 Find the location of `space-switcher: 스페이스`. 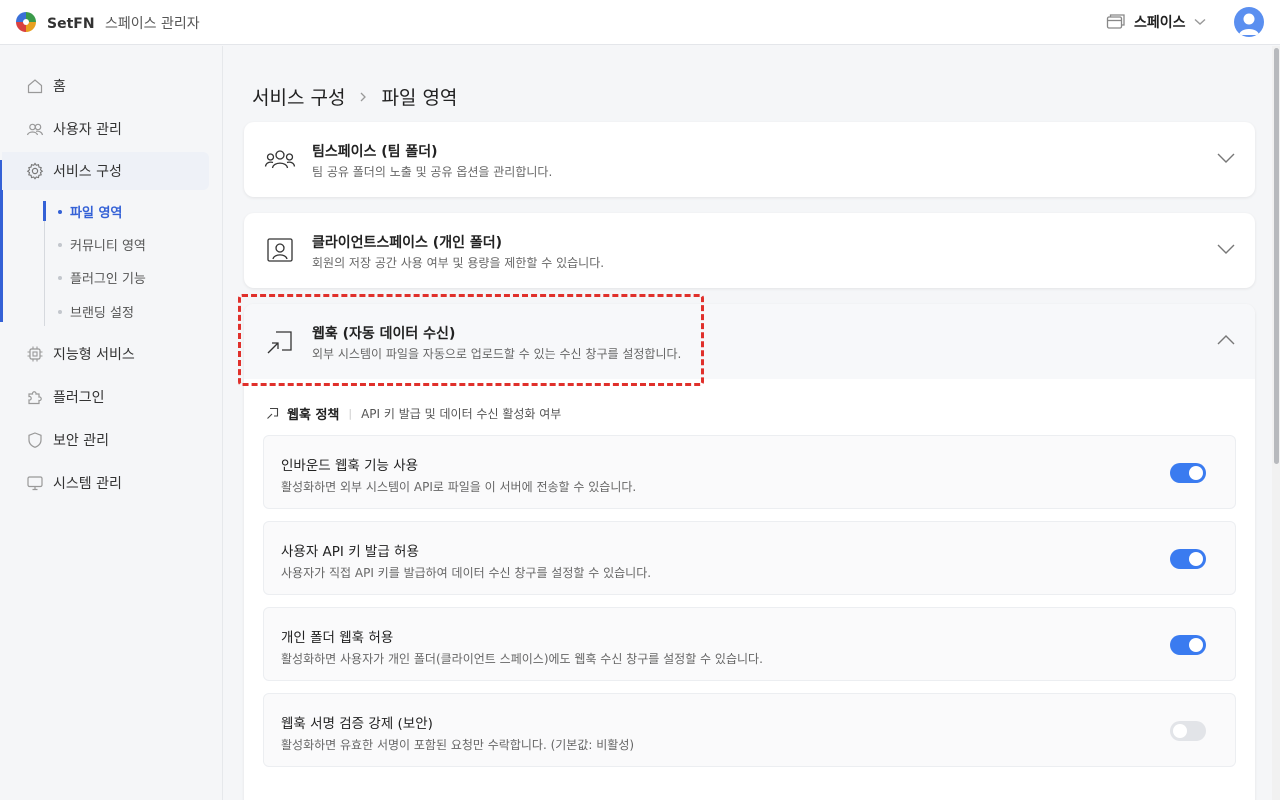

space-switcher: 스페이스 is located at coordinates (1156, 22).